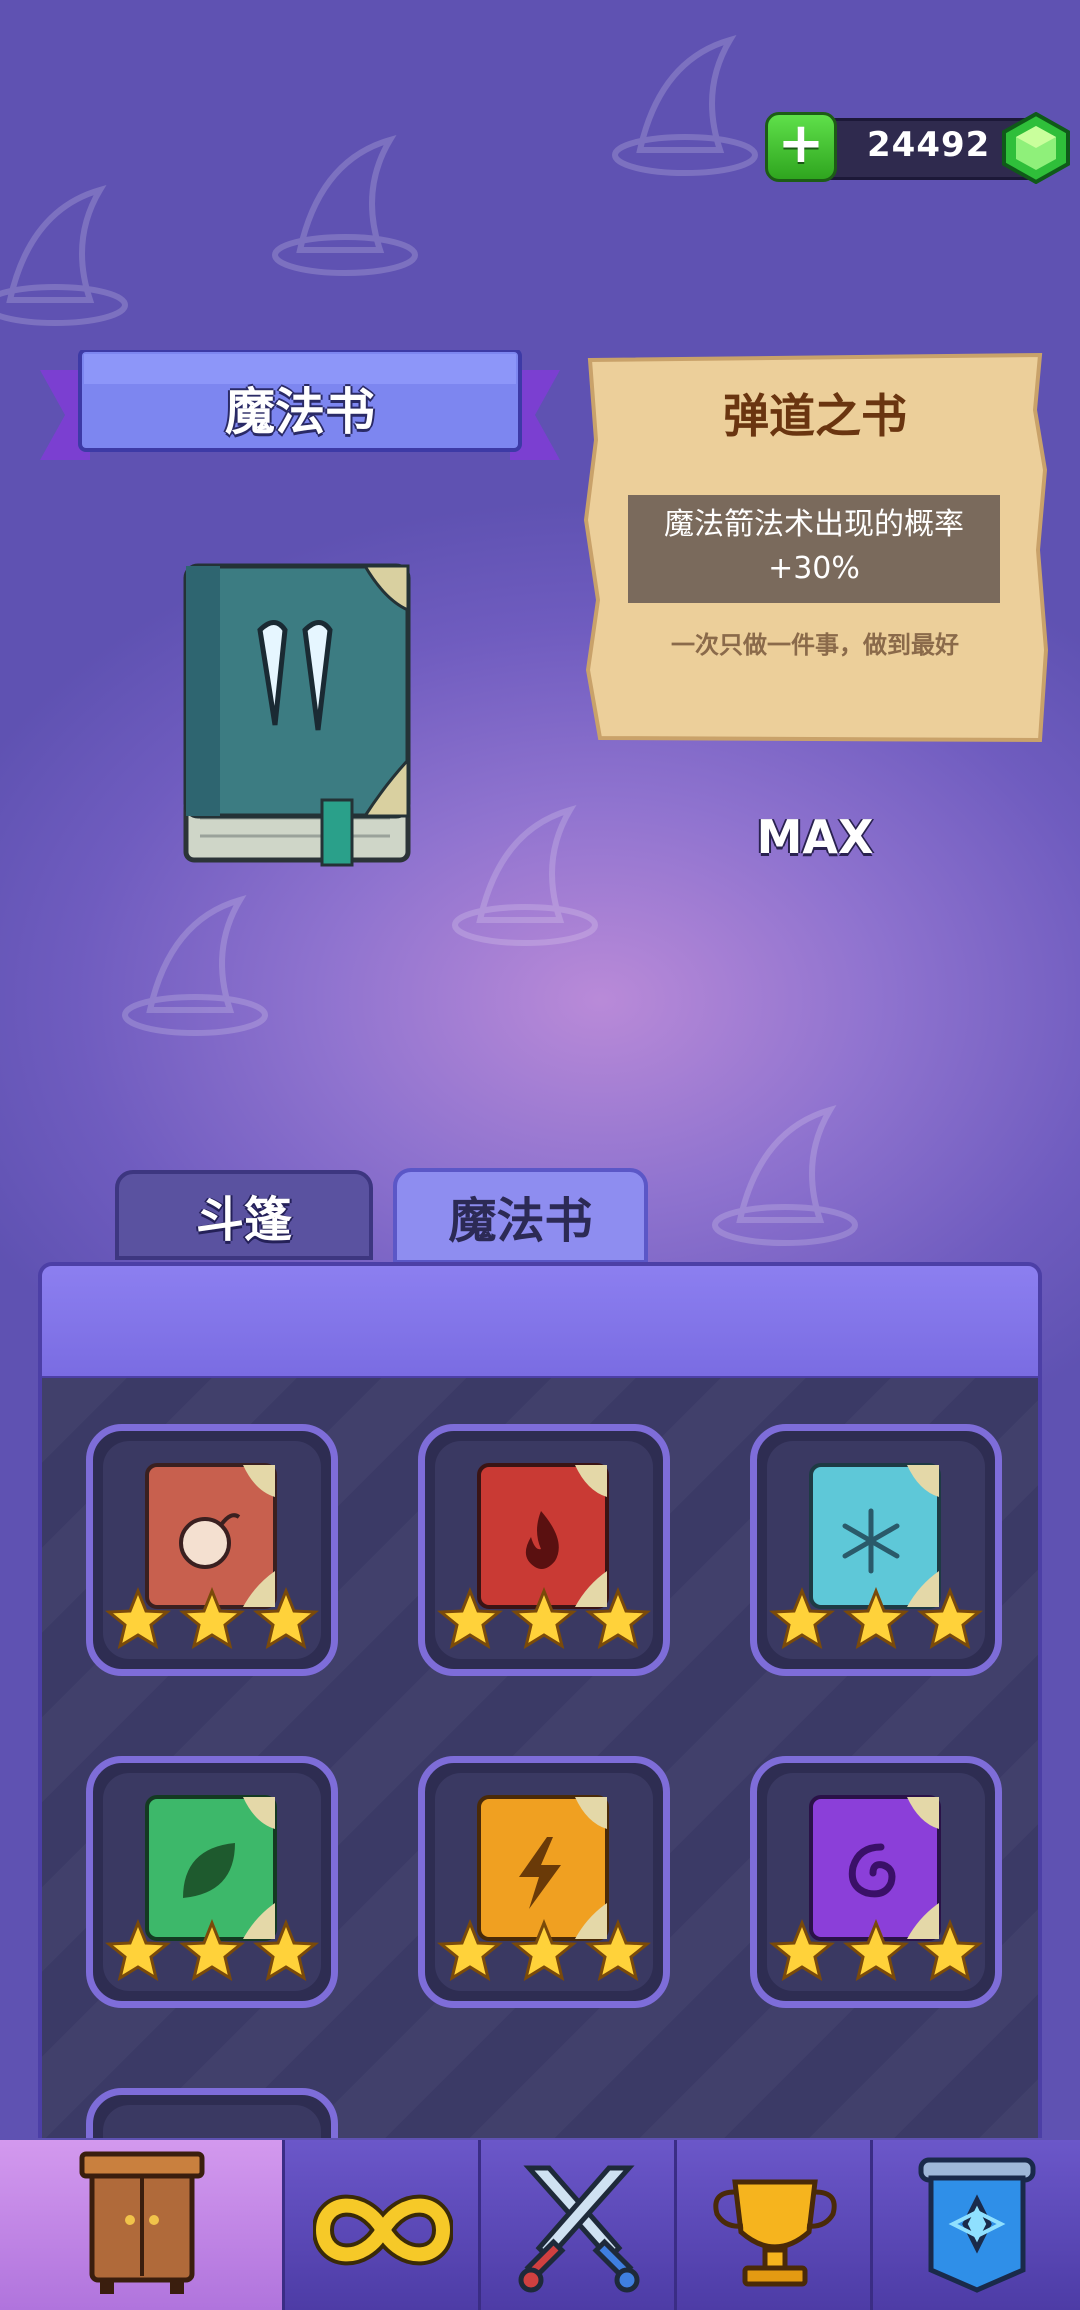 The image size is (1080, 2310). What do you see at coordinates (801, 143) in the screenshot?
I see `plus-icon: +` at bounding box center [801, 143].